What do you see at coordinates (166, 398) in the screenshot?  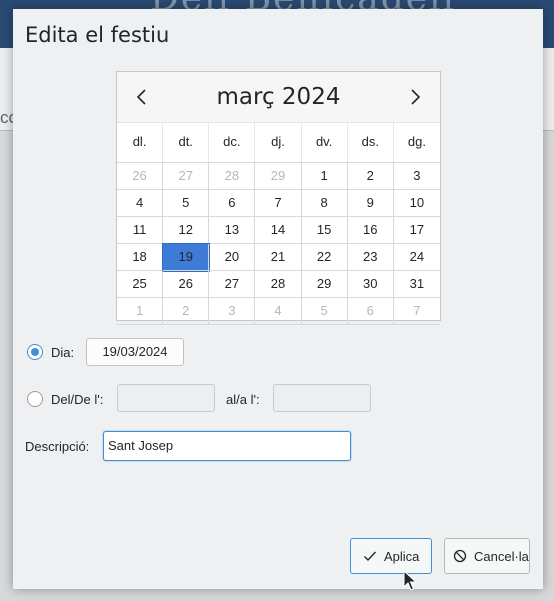 I see `range-from-field` at bounding box center [166, 398].